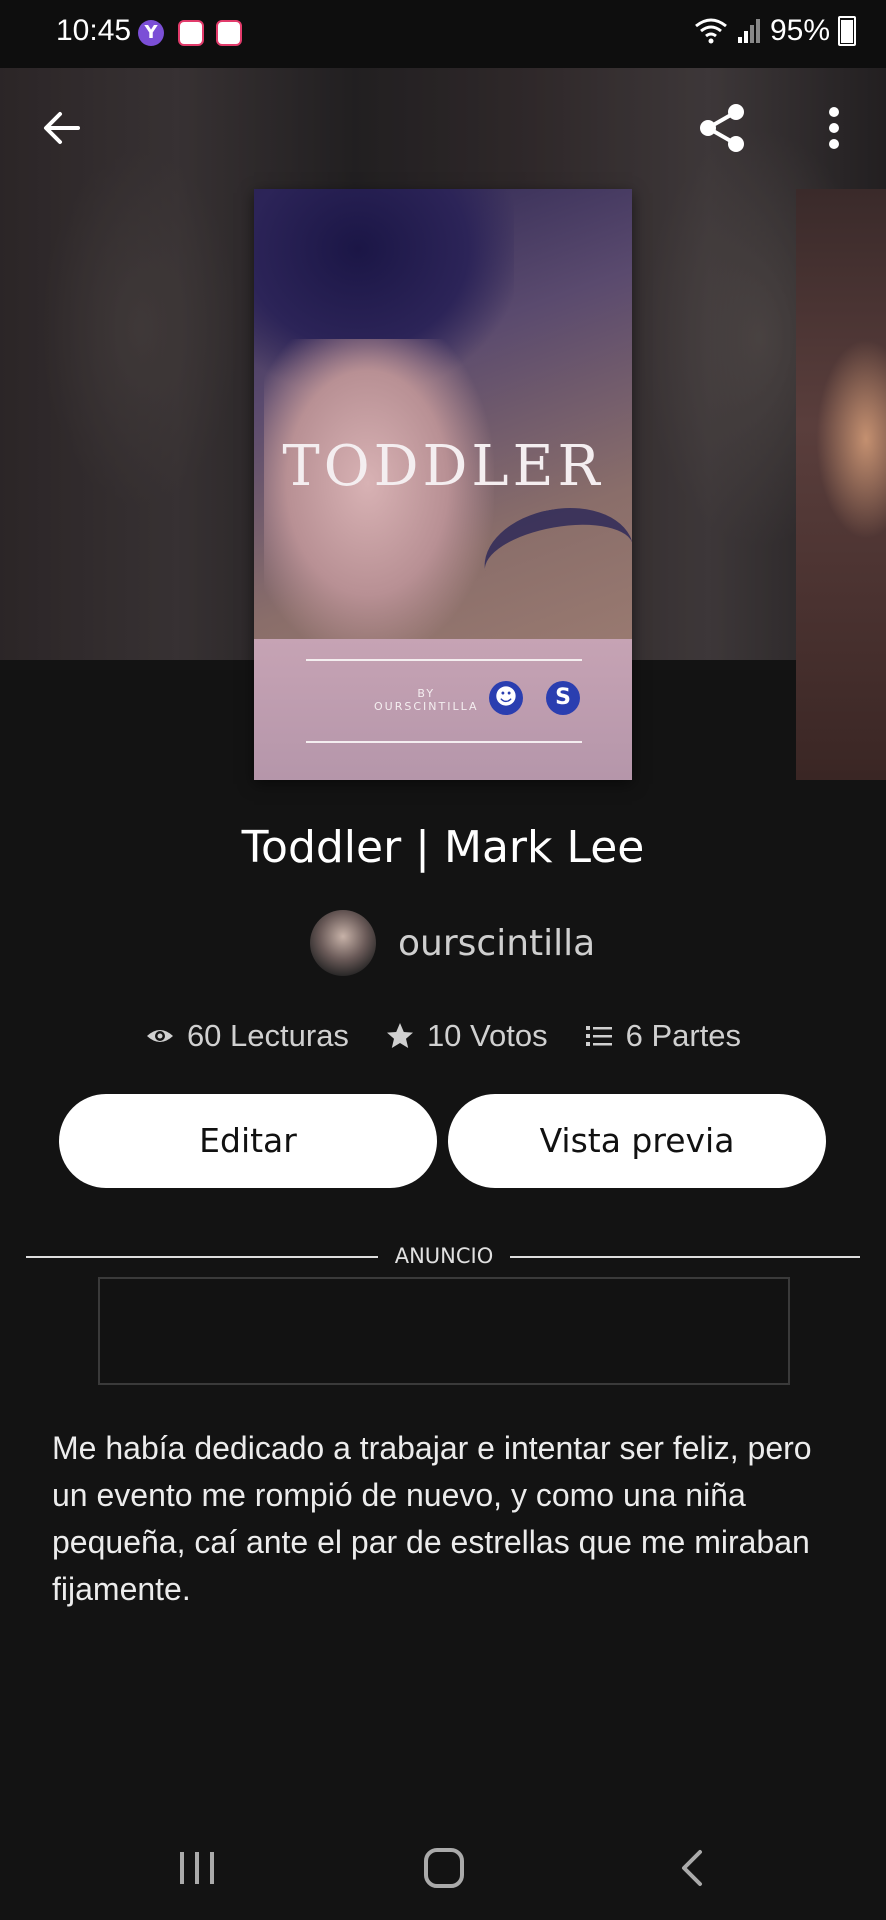  I want to click on ad-slot, so click(444, 1331).